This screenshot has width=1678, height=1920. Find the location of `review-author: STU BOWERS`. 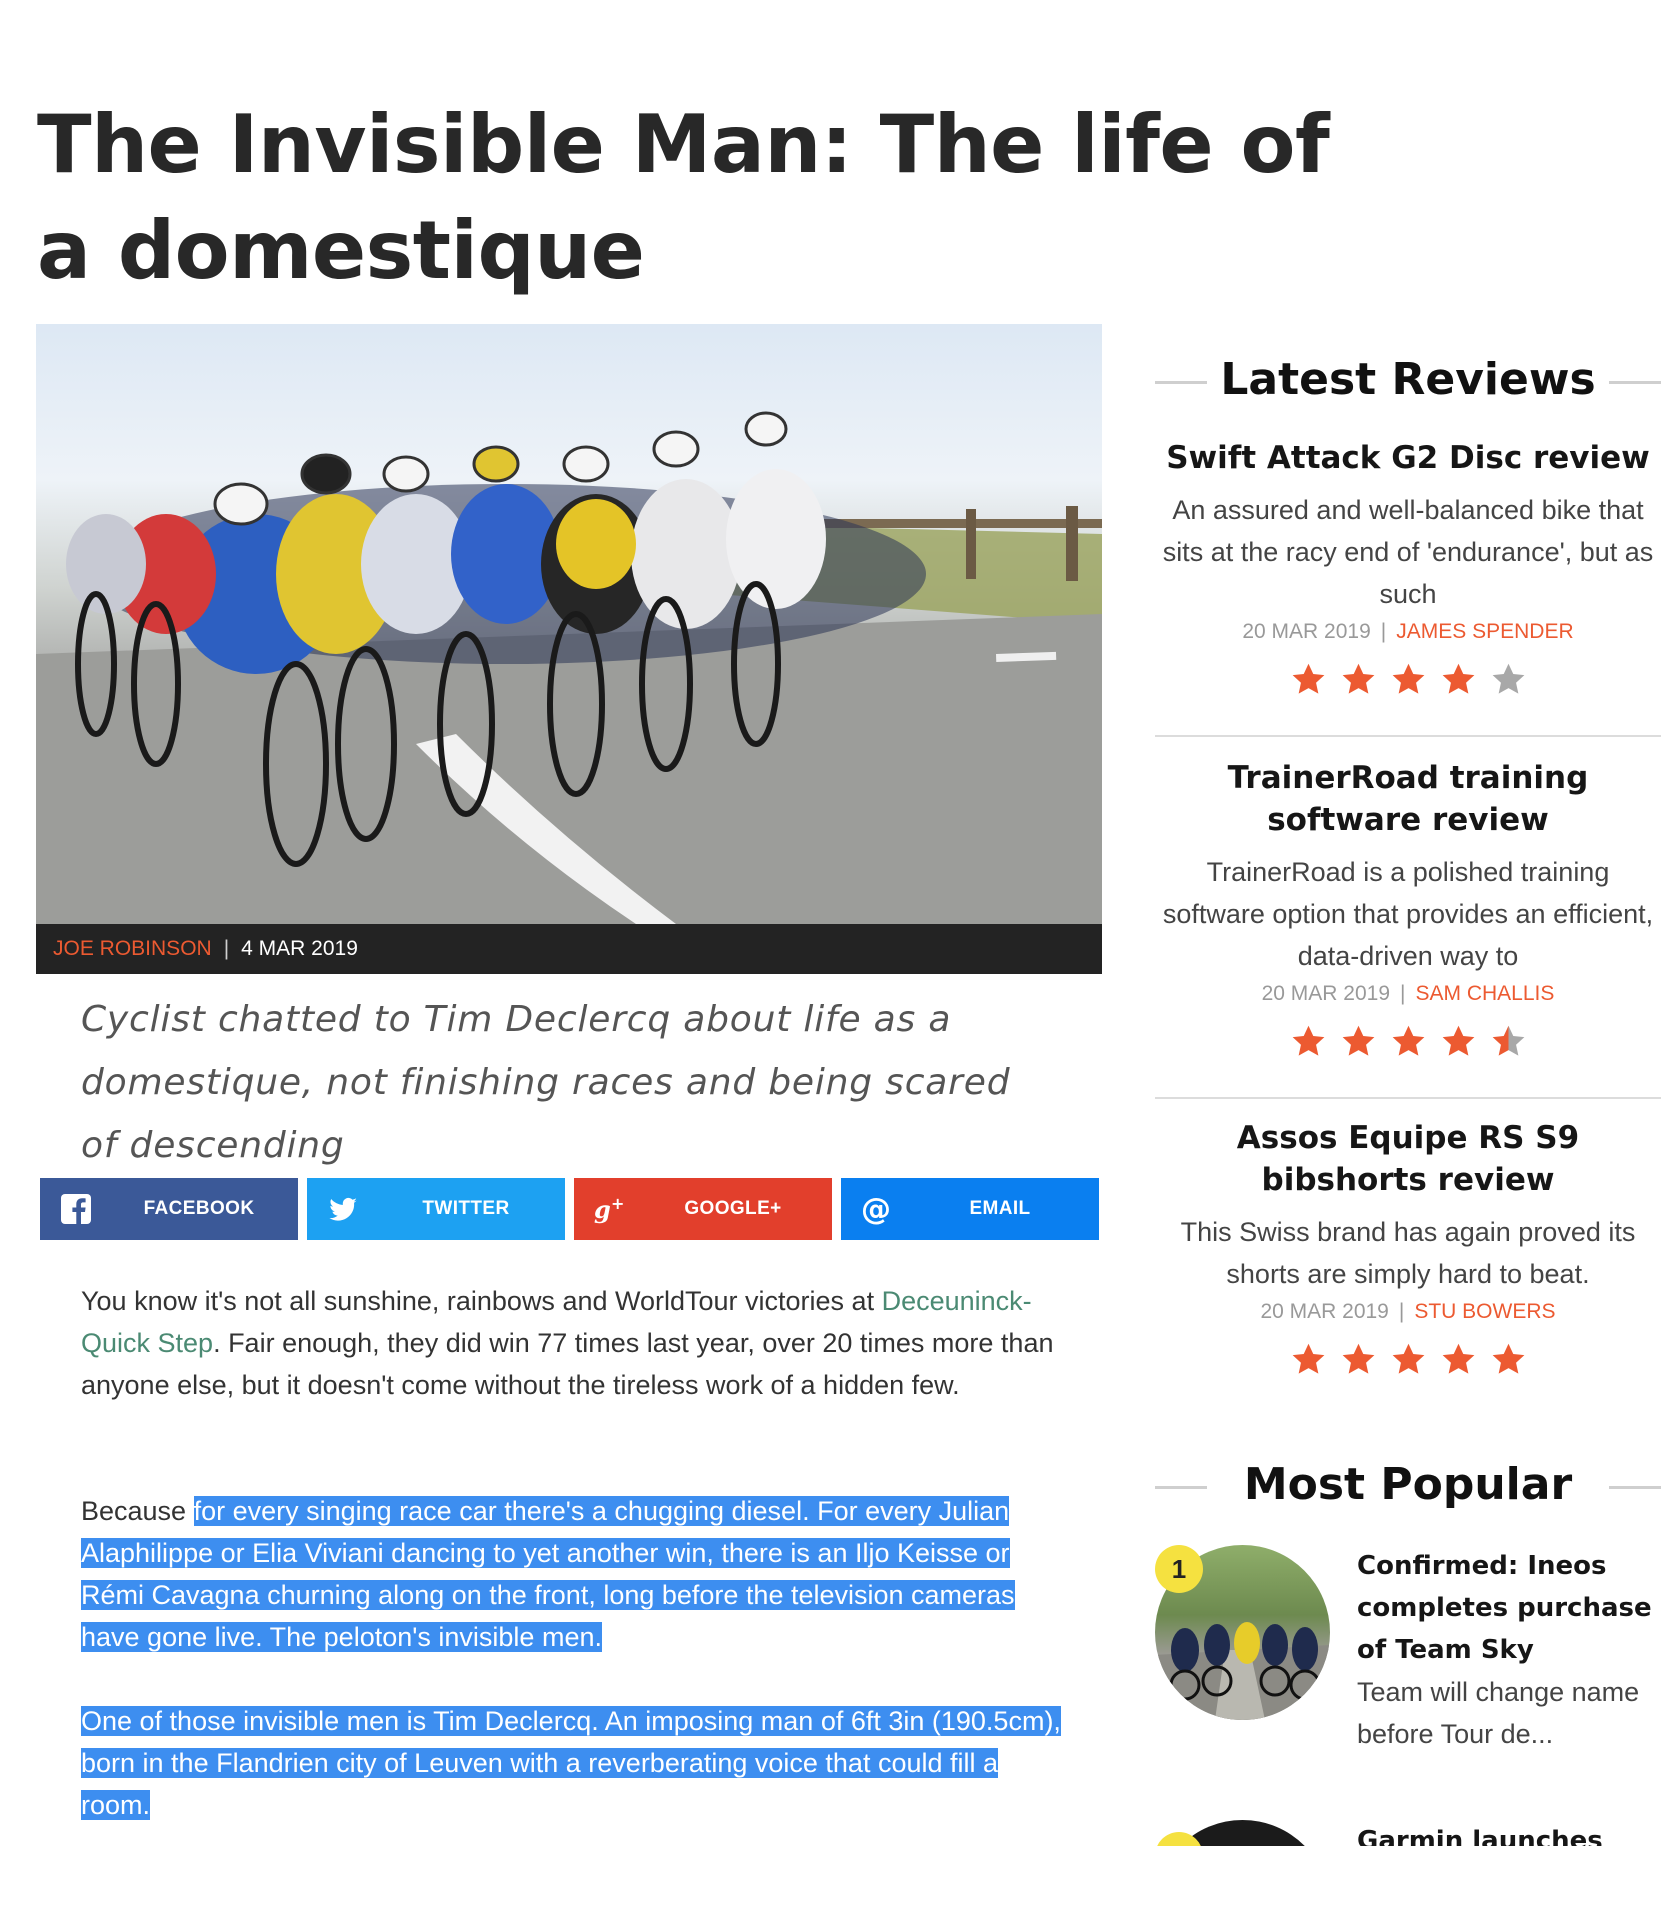

review-author: STU BOWERS is located at coordinates (1484, 1311).